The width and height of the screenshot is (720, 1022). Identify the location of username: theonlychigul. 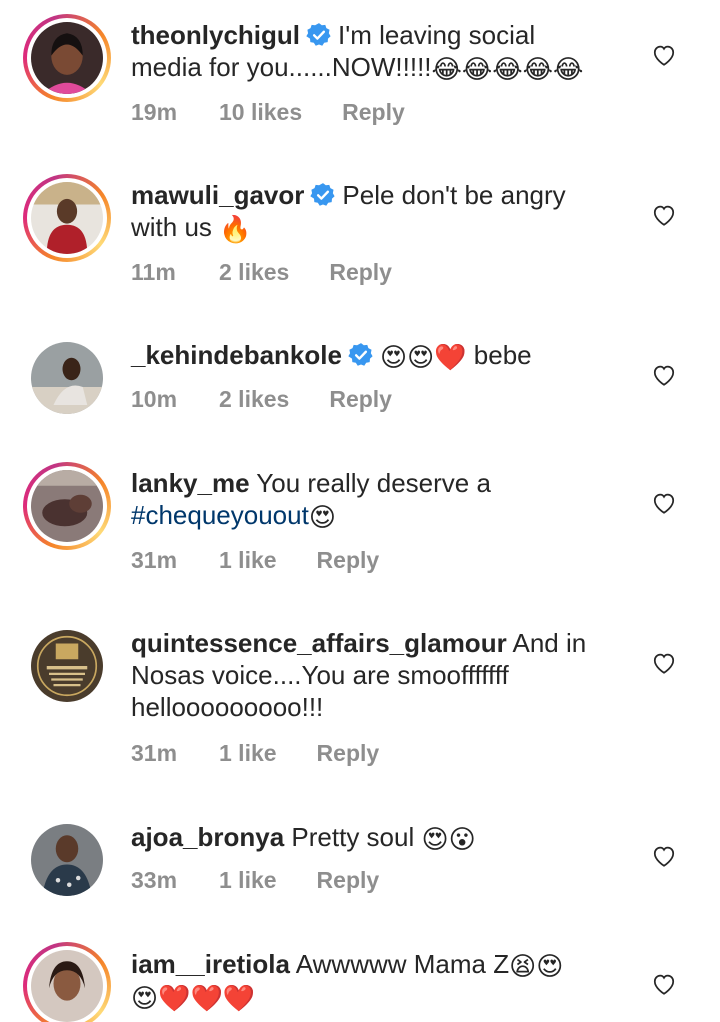
(215, 35).